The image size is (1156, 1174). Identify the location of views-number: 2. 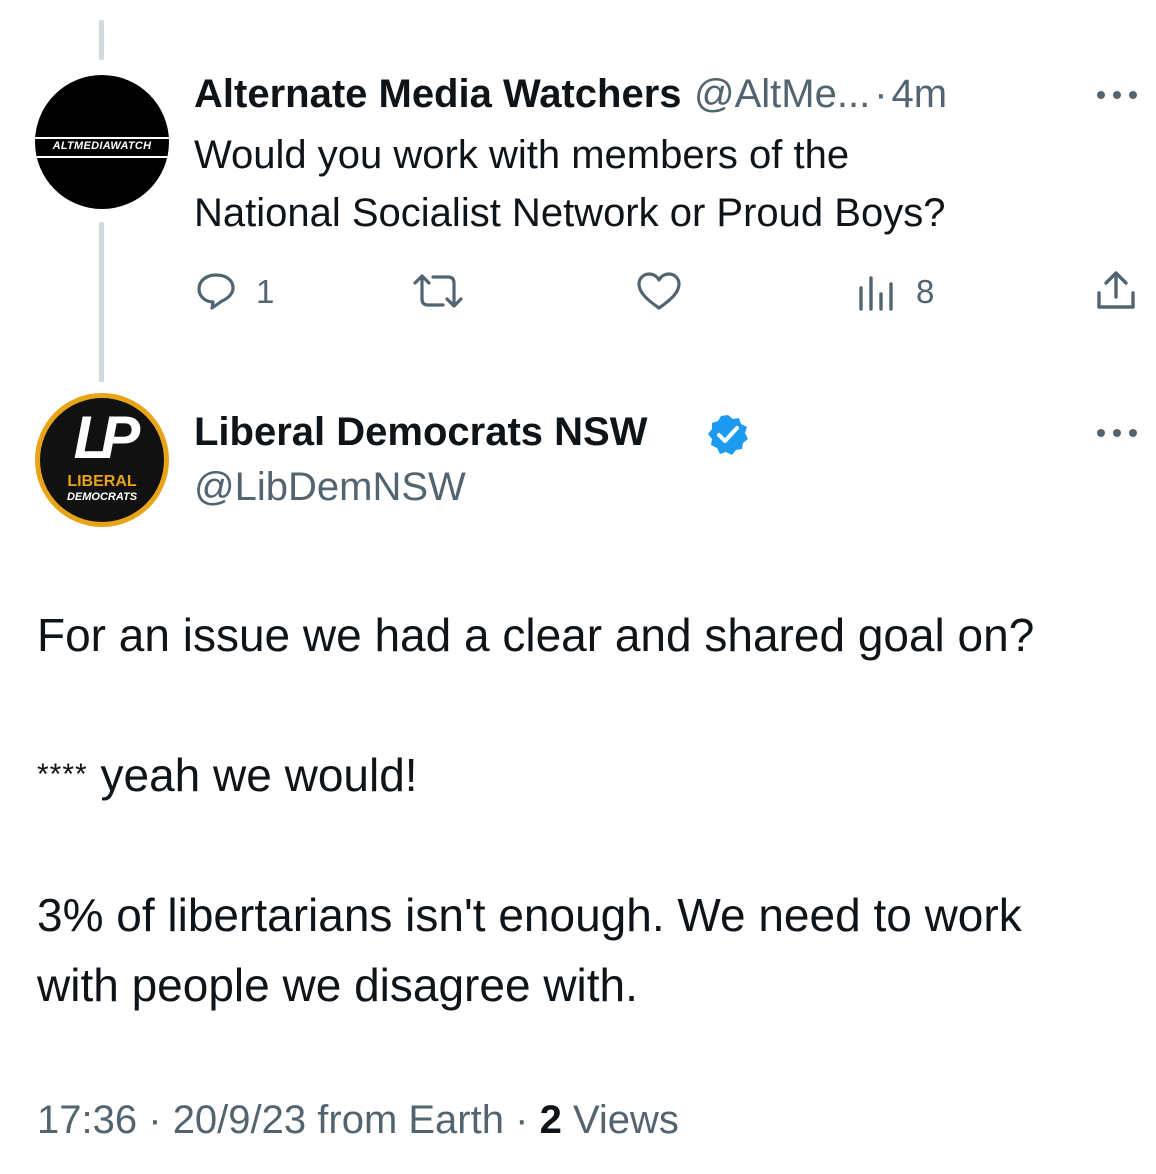
(550, 1120).